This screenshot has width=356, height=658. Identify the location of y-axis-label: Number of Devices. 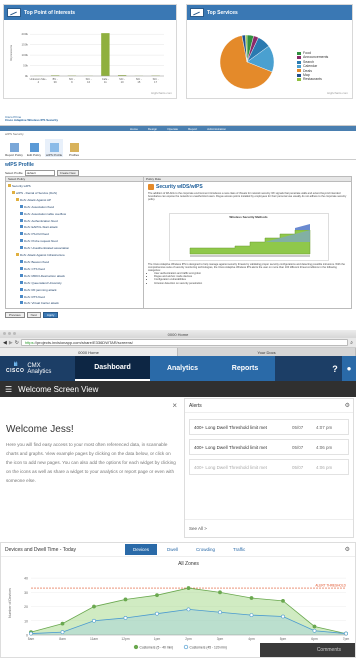
(10, 603).